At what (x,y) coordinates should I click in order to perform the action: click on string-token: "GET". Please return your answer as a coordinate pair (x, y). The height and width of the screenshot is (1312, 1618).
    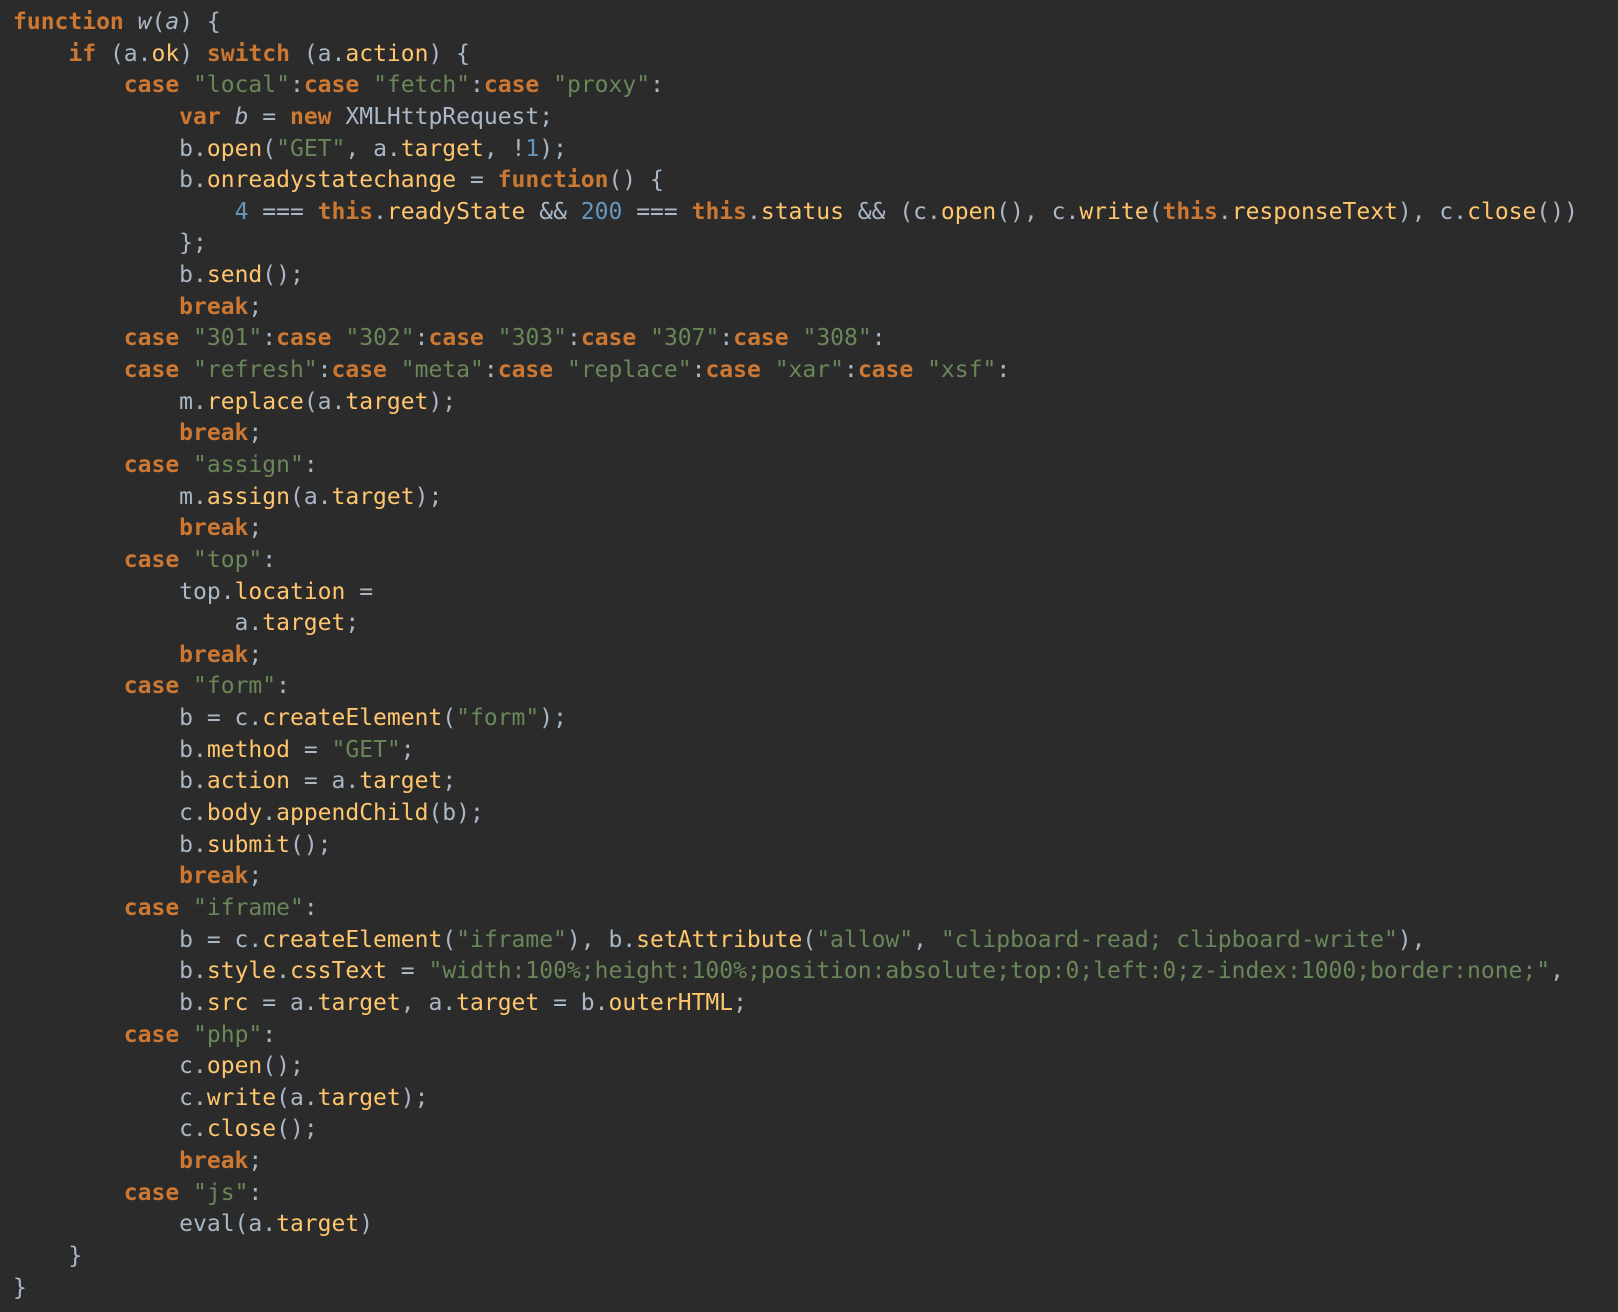
    Looking at the image, I should click on (311, 148).